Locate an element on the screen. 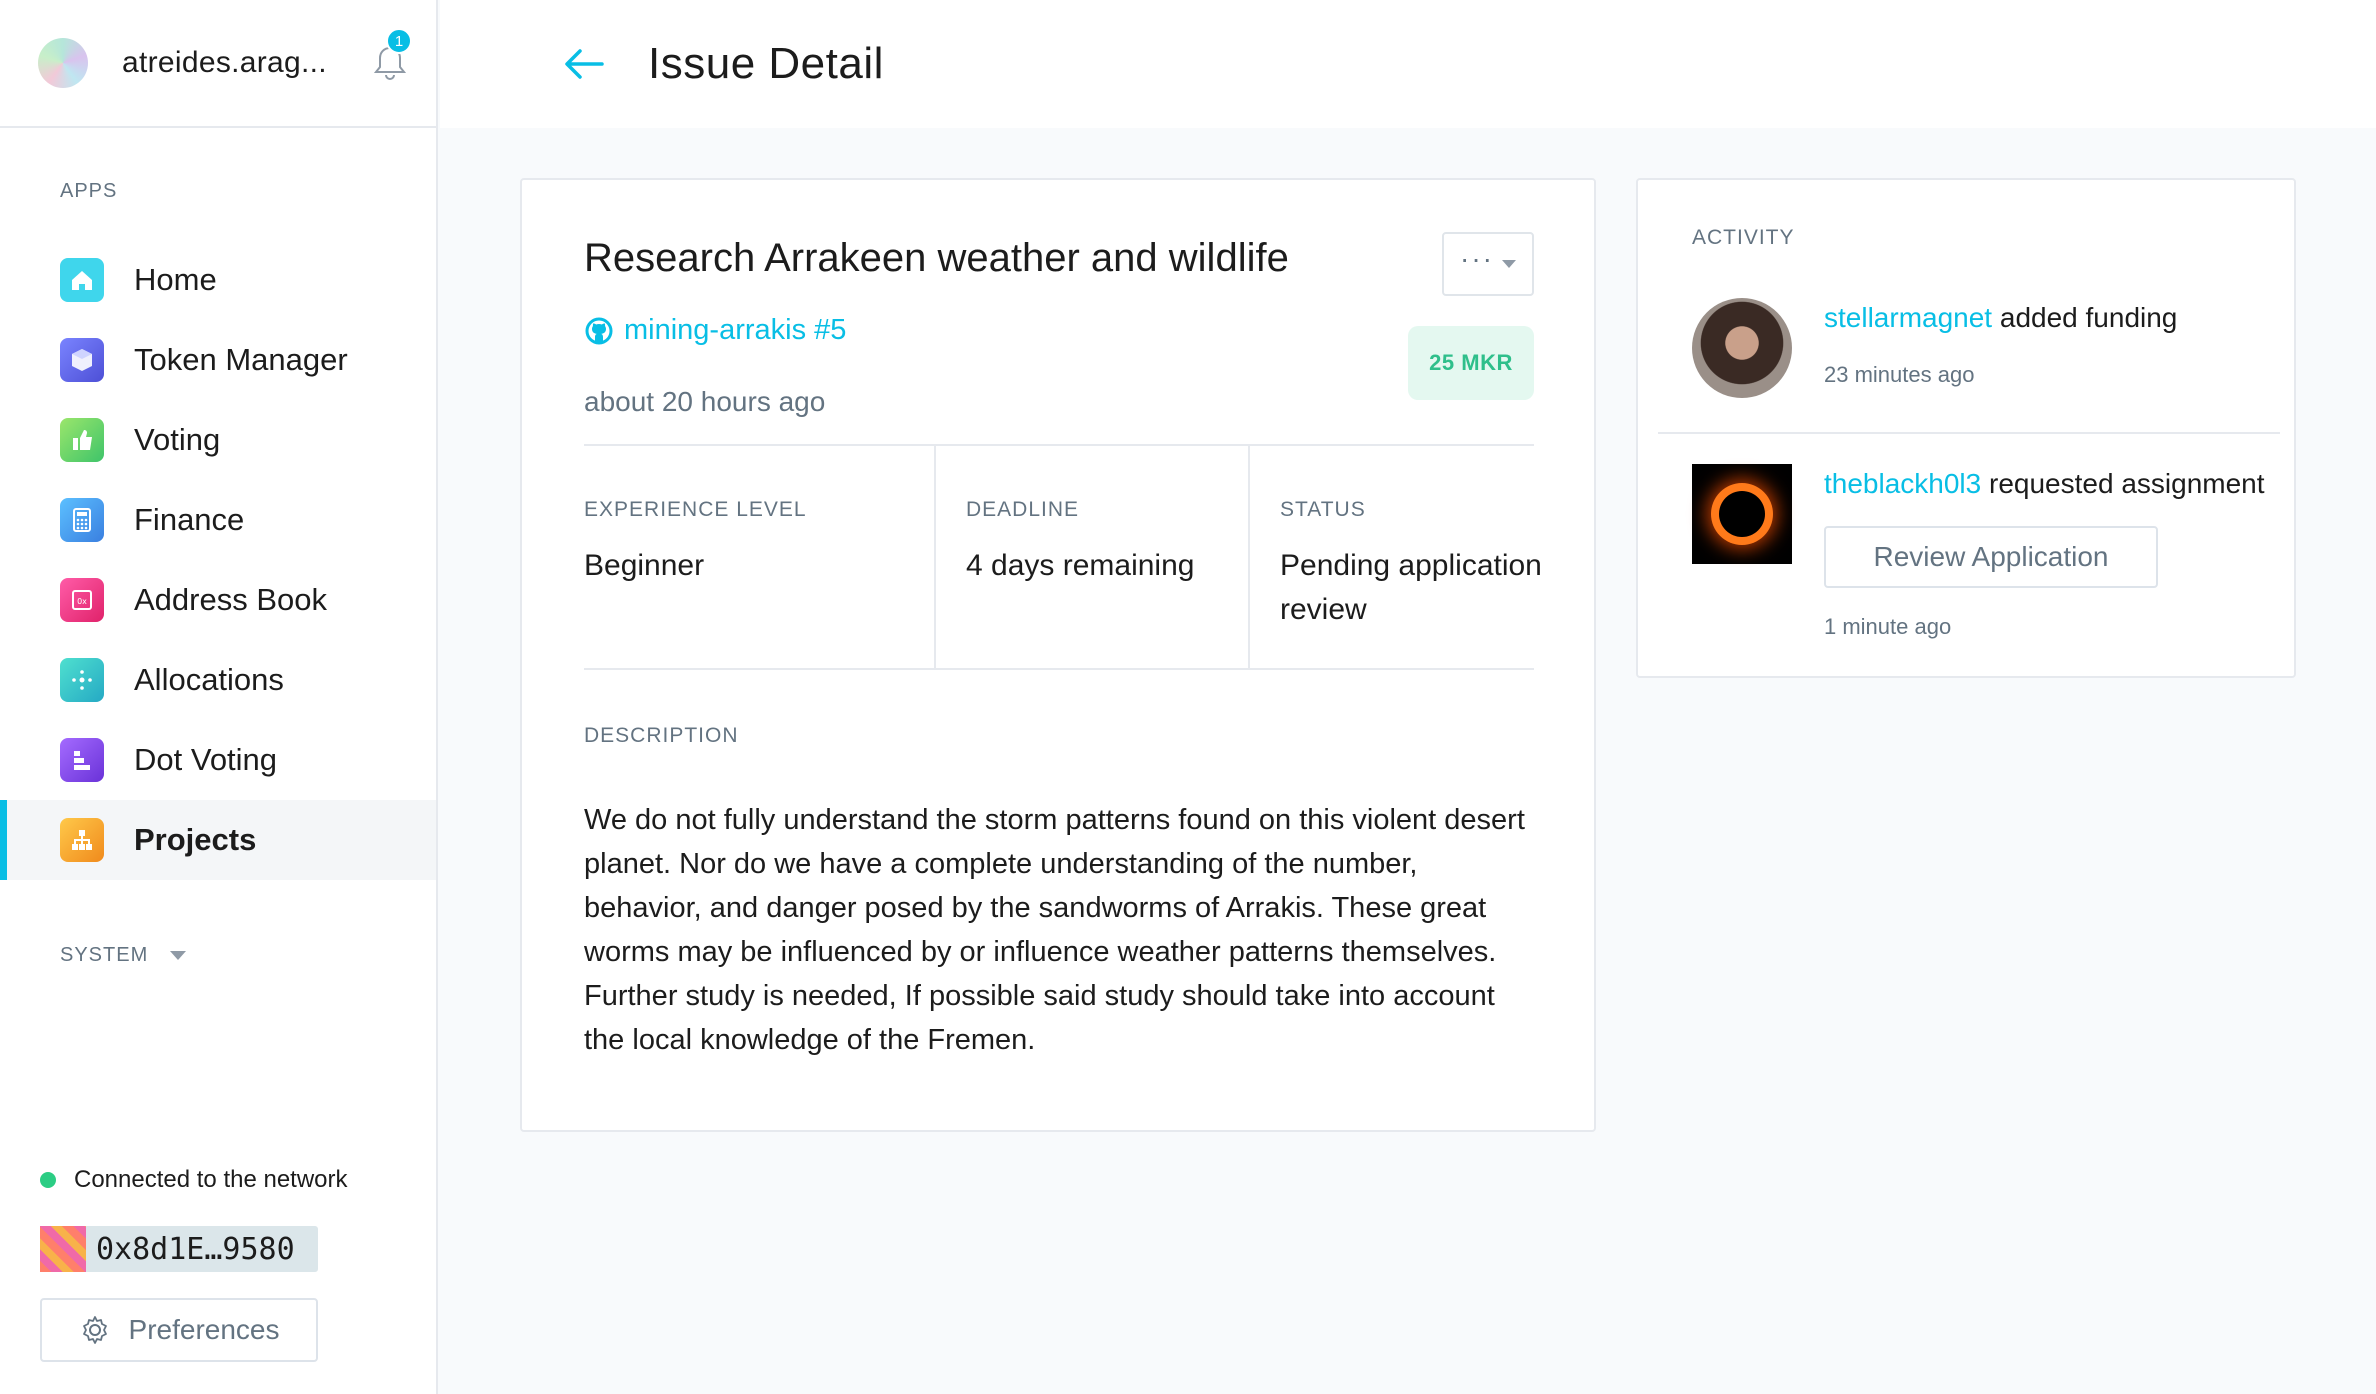 The height and width of the screenshot is (1394, 2376). sidebar-item-projects: Projects is located at coordinates (218, 840).